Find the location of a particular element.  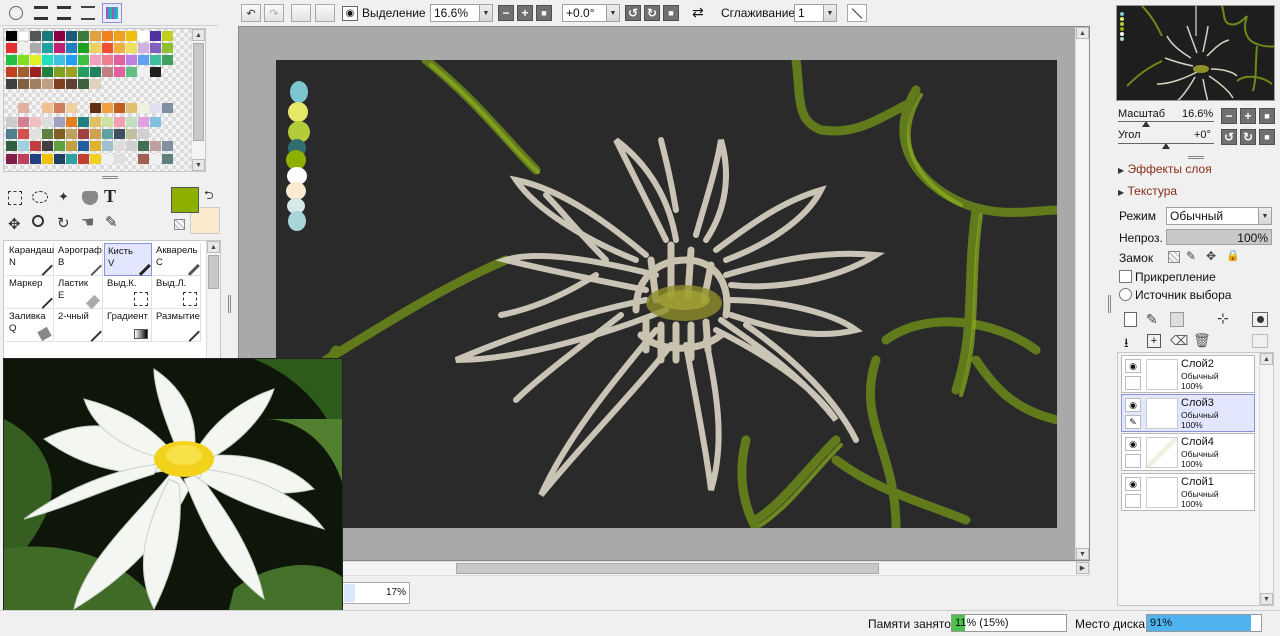

nav-rotate-reset-button: ■ is located at coordinates (1267, 137).